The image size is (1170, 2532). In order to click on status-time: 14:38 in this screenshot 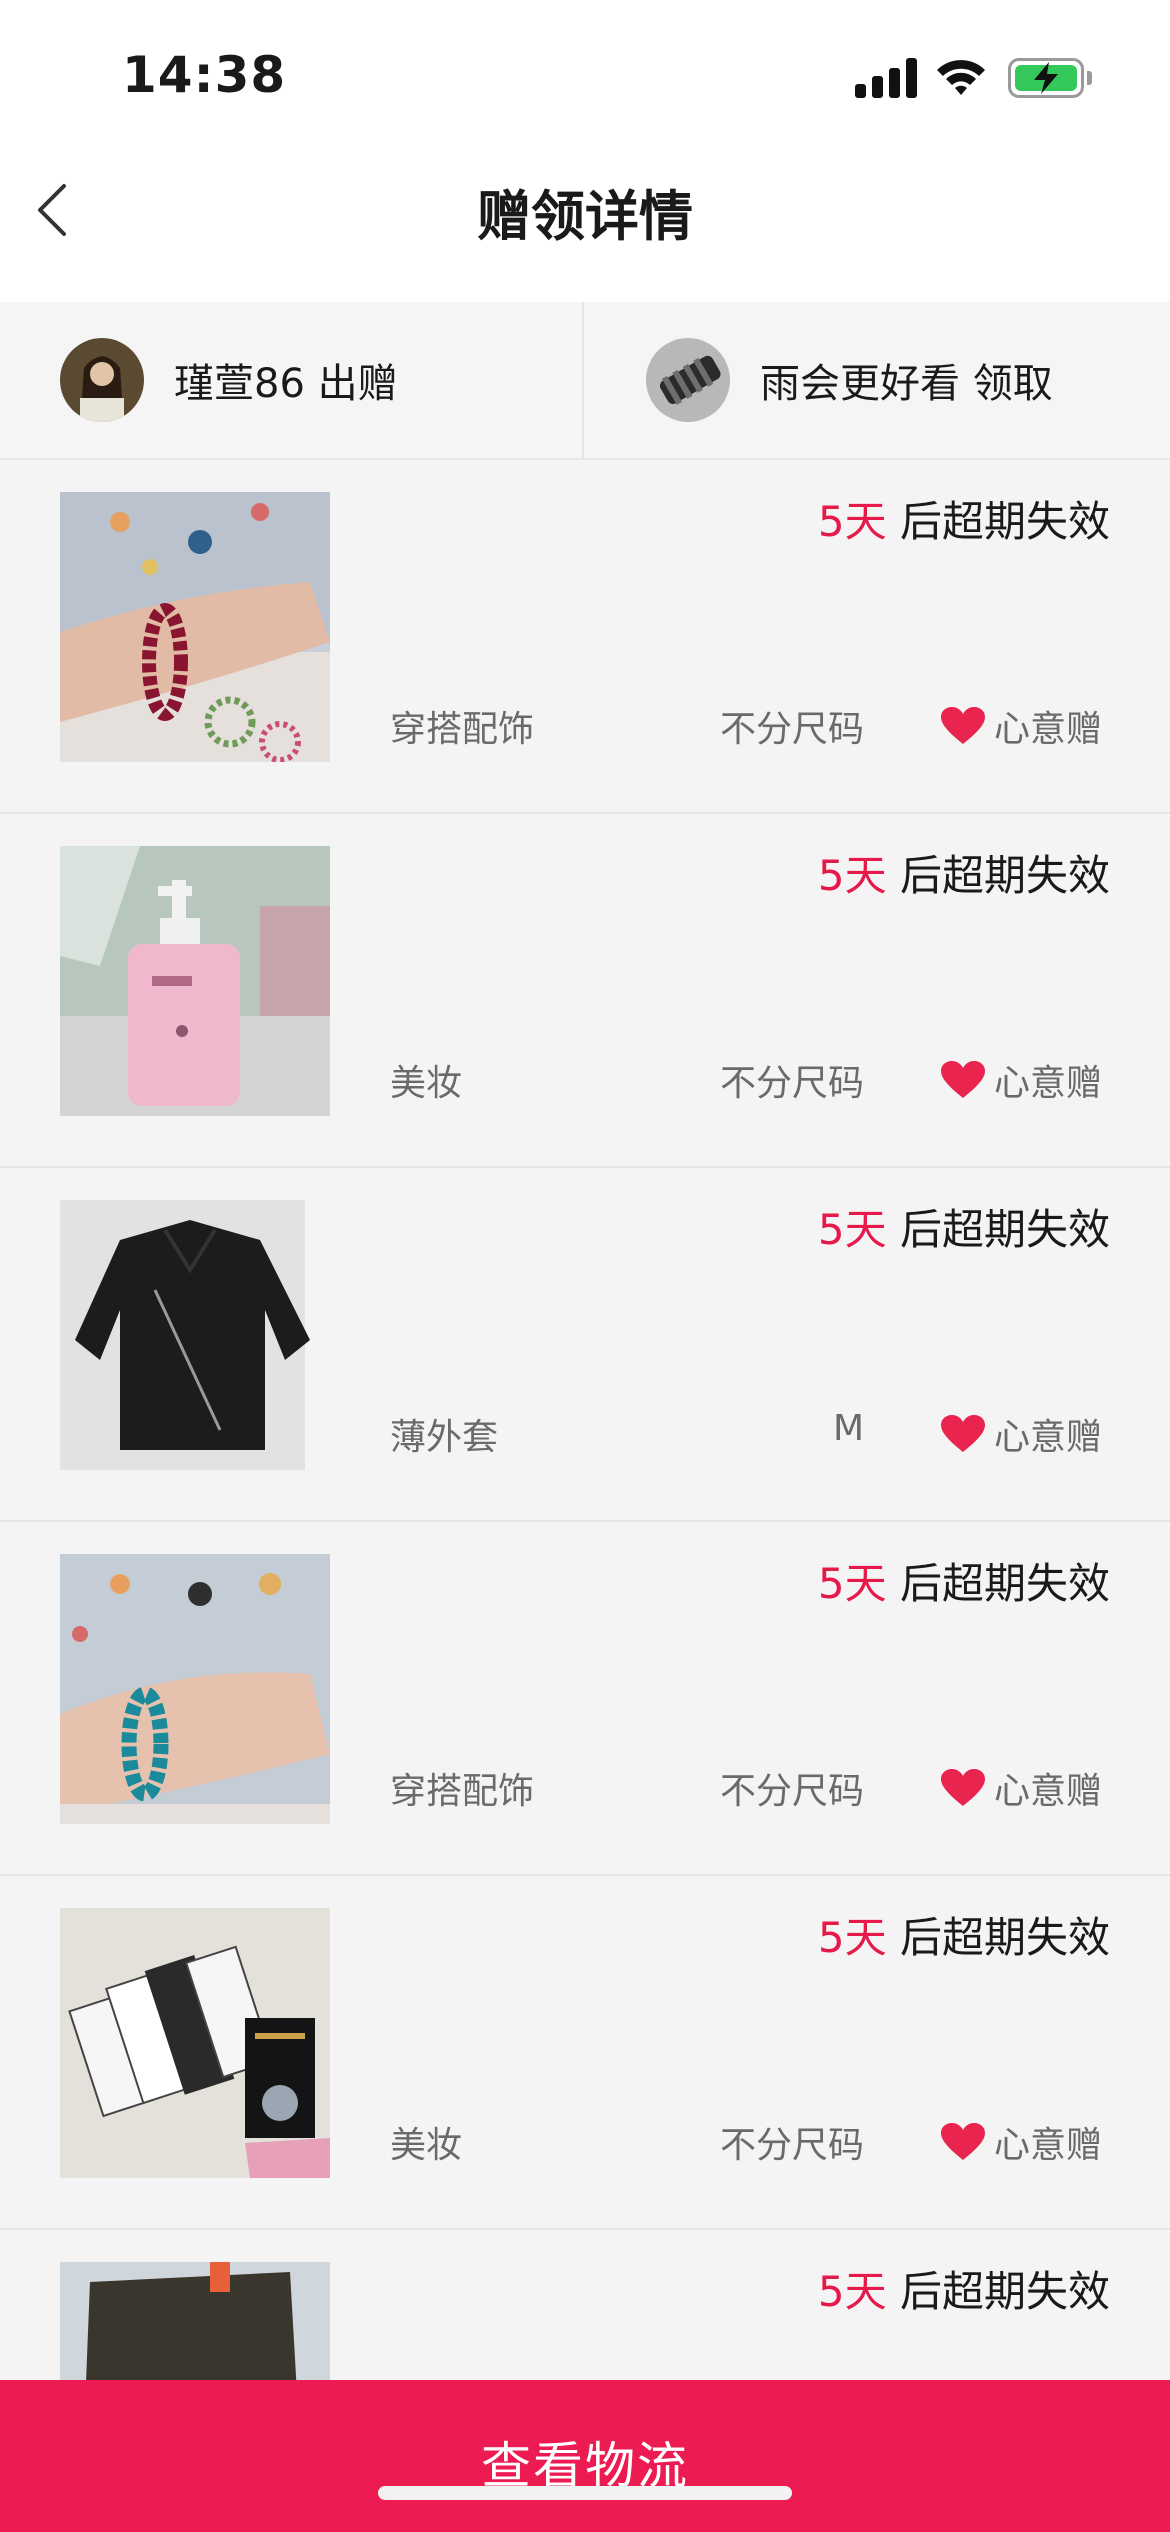, I will do `click(204, 75)`.